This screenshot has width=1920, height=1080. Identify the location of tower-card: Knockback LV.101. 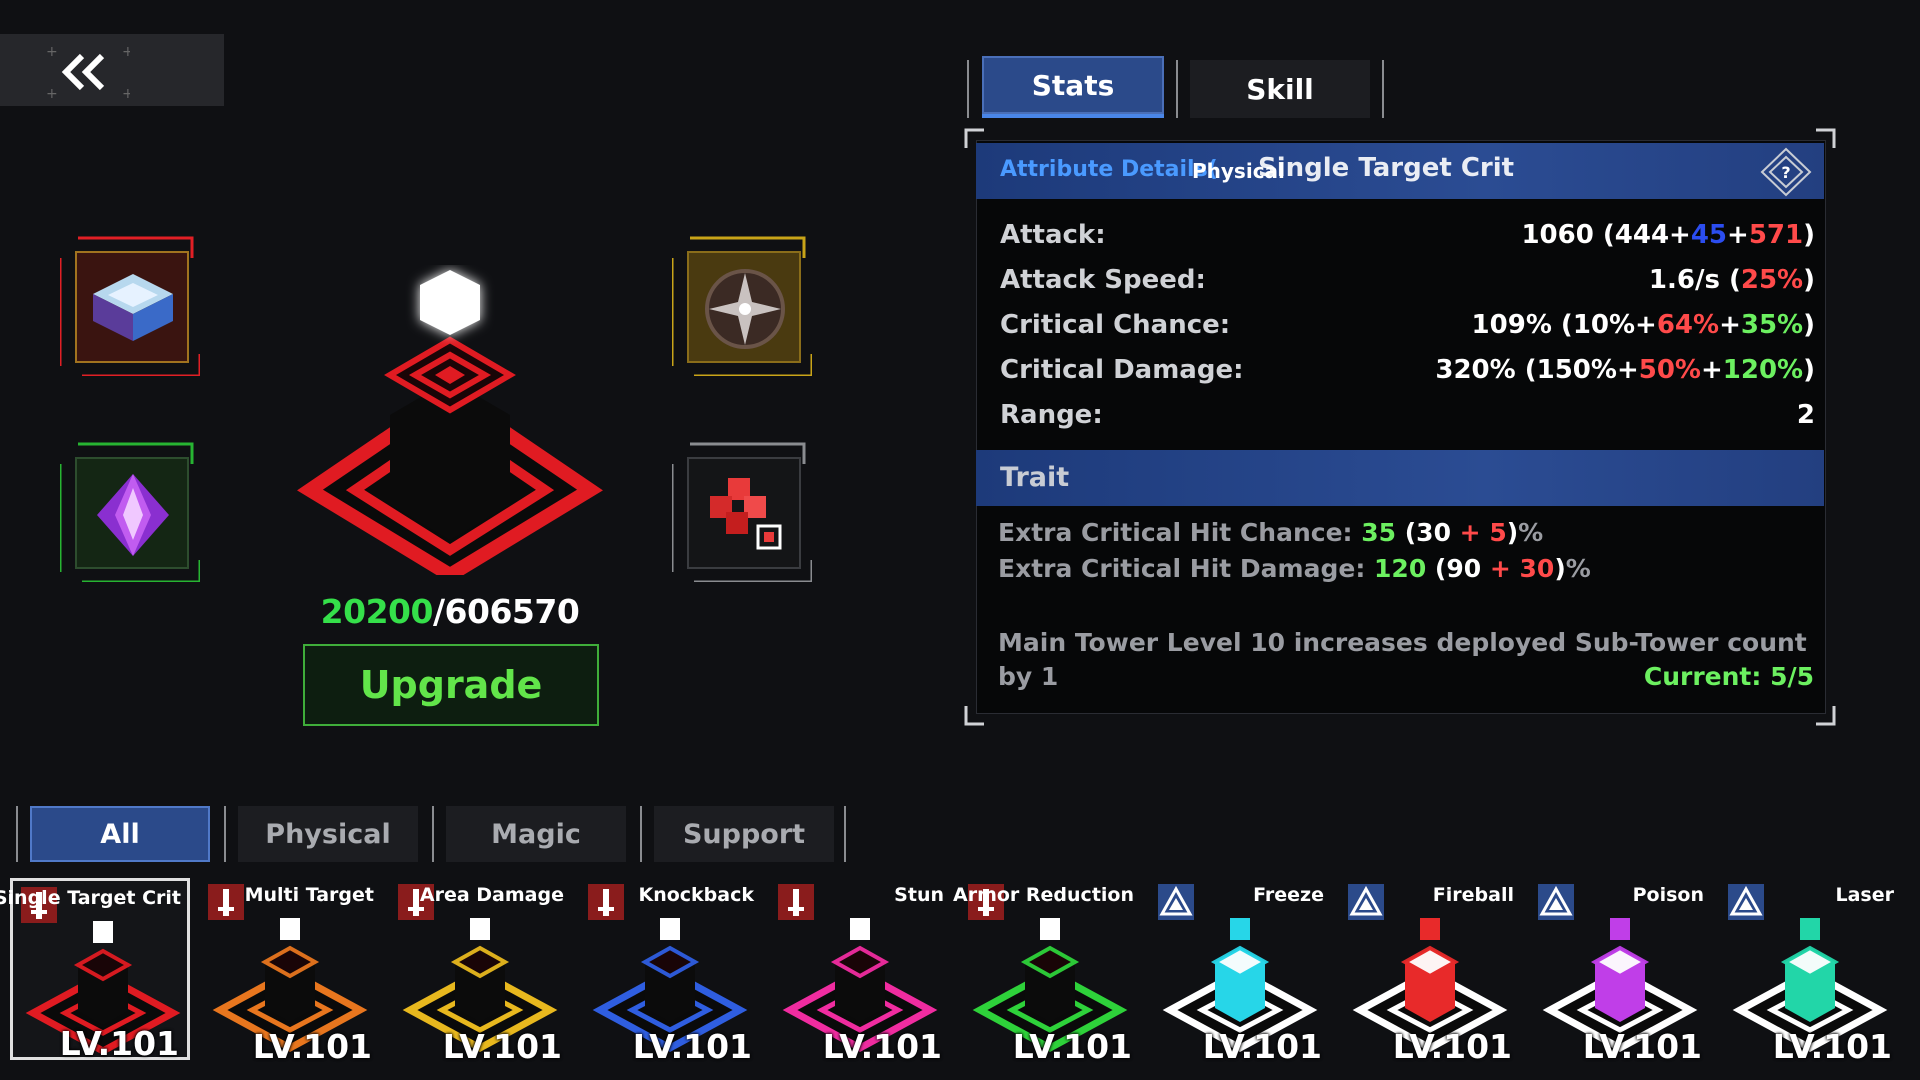
(670, 972).